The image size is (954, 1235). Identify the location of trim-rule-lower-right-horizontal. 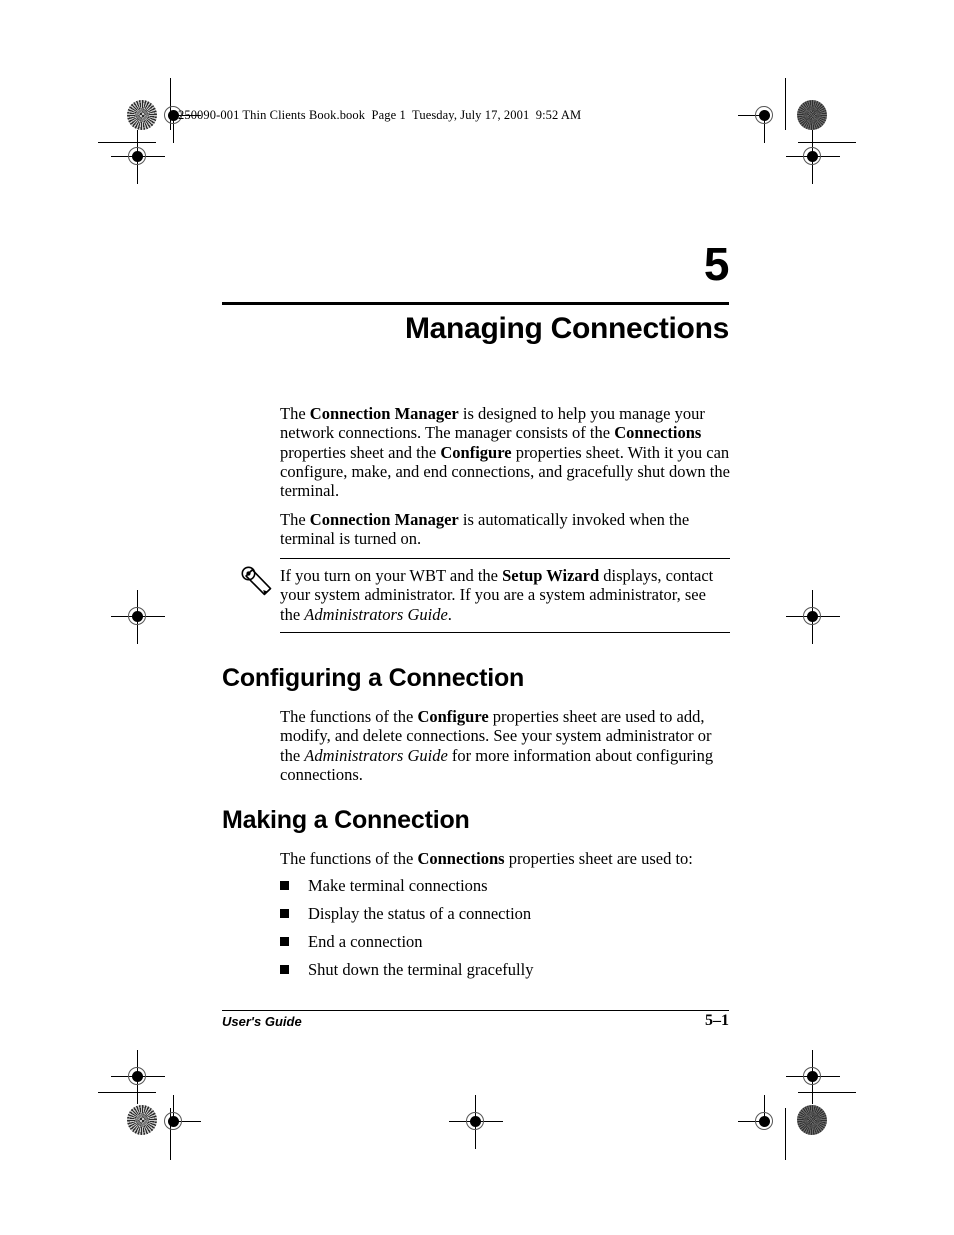
(827, 1092).